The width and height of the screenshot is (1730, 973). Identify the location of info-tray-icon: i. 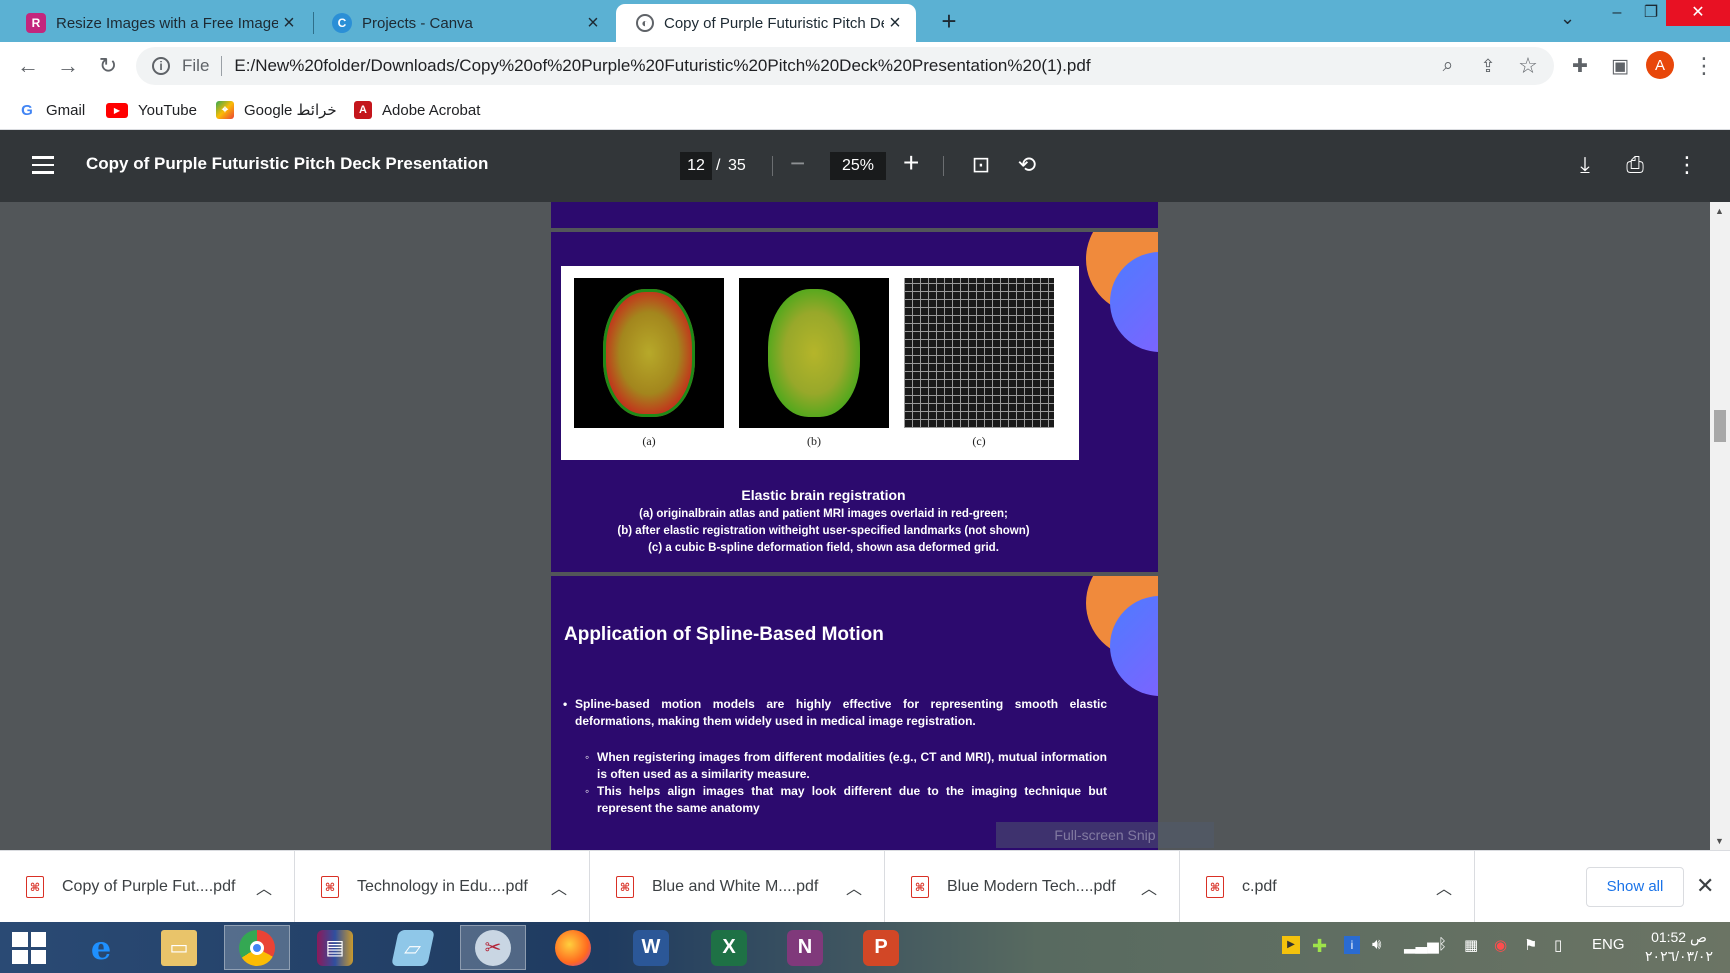
(1352, 945).